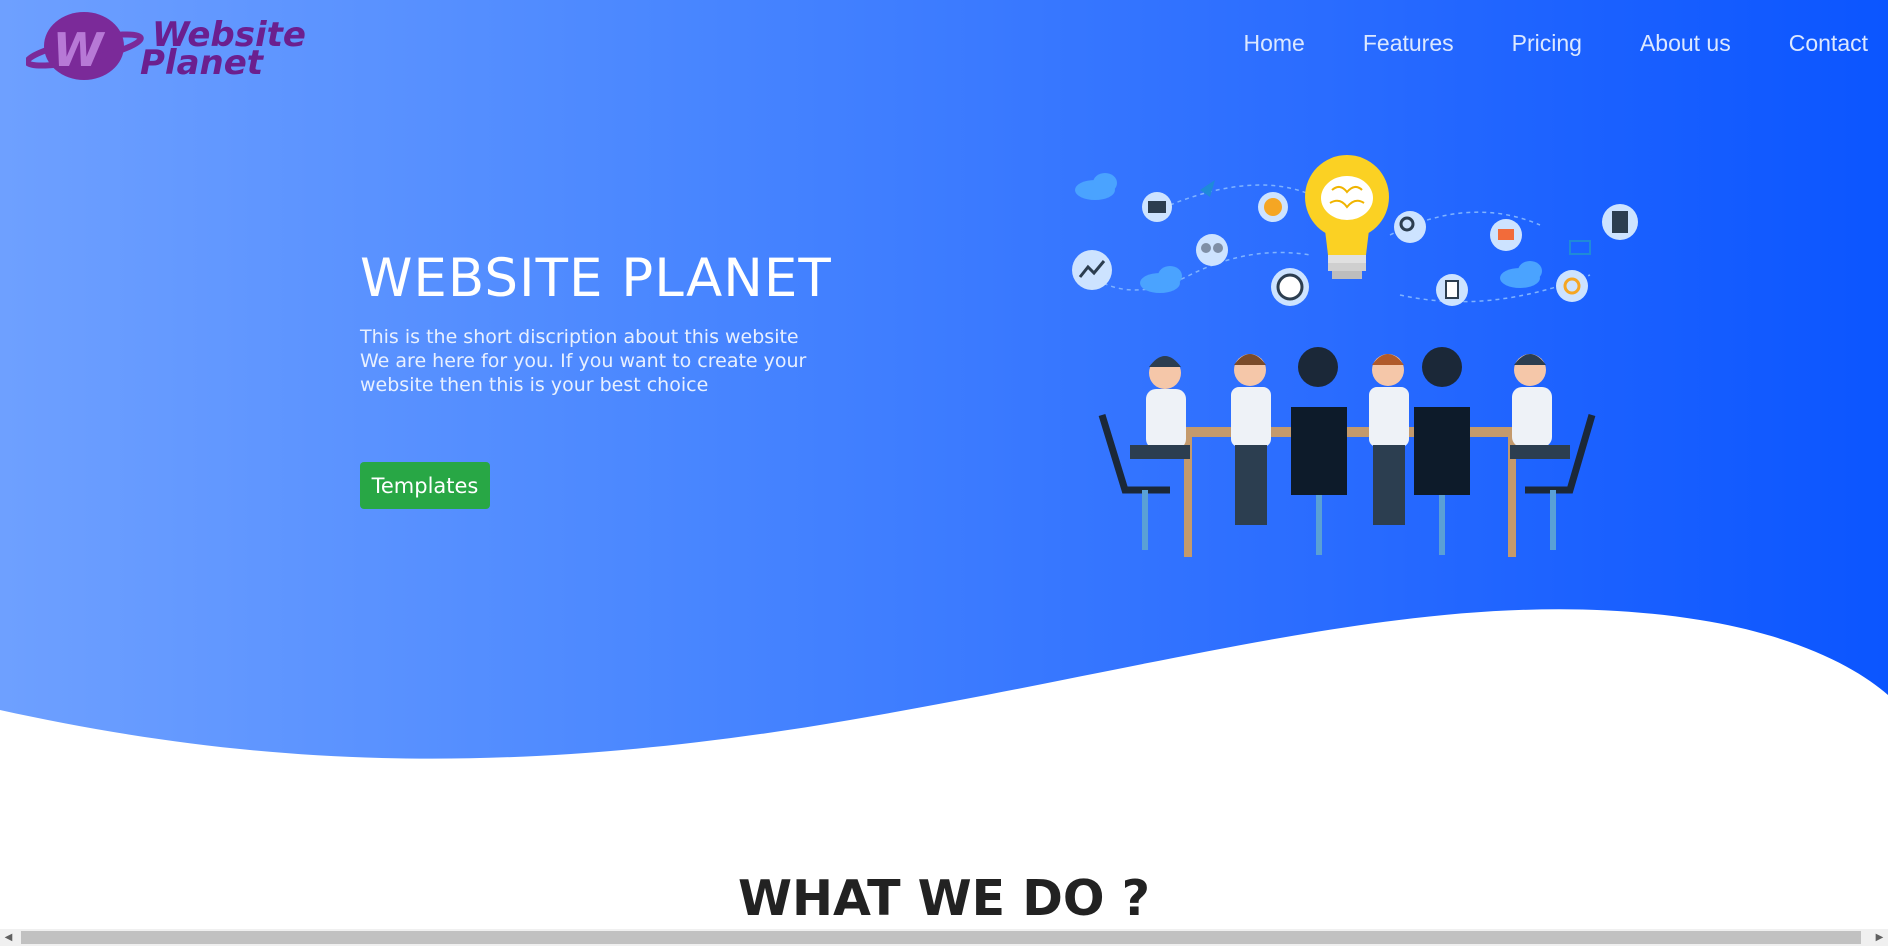 This screenshot has height=946, width=1888. What do you see at coordinates (1408, 43) in the screenshot?
I see `nav-features: Features` at bounding box center [1408, 43].